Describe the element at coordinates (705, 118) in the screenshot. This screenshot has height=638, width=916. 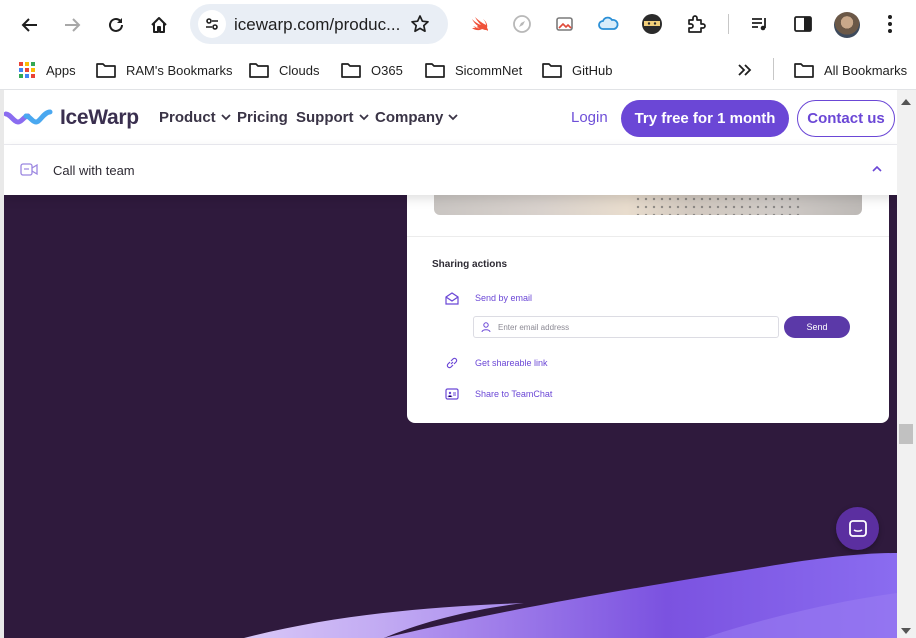
I see `try-free-button: Try free for 1 month` at that location.